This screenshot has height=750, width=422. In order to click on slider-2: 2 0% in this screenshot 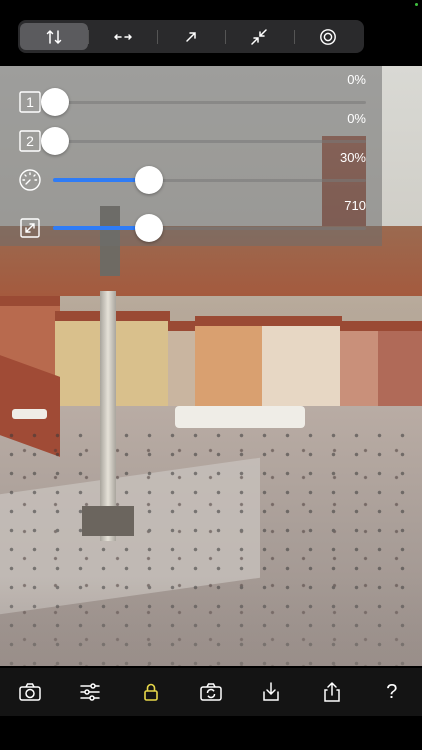, I will do `click(191, 135)`.